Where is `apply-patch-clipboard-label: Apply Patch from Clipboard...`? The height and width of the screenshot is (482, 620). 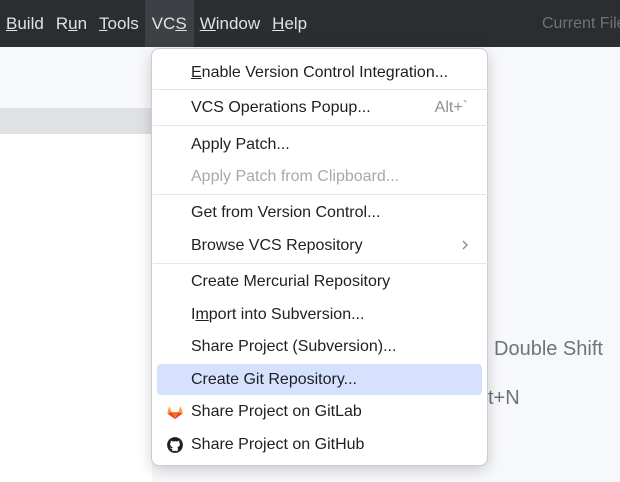 apply-patch-clipboard-label: Apply Patch from Clipboard... is located at coordinates (295, 176).